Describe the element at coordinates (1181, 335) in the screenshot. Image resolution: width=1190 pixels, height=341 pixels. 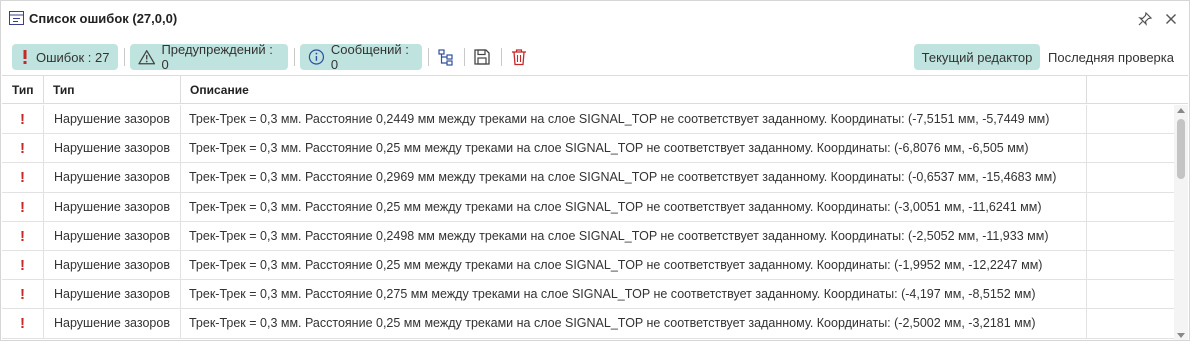
I see `scroll-down-icon` at that location.